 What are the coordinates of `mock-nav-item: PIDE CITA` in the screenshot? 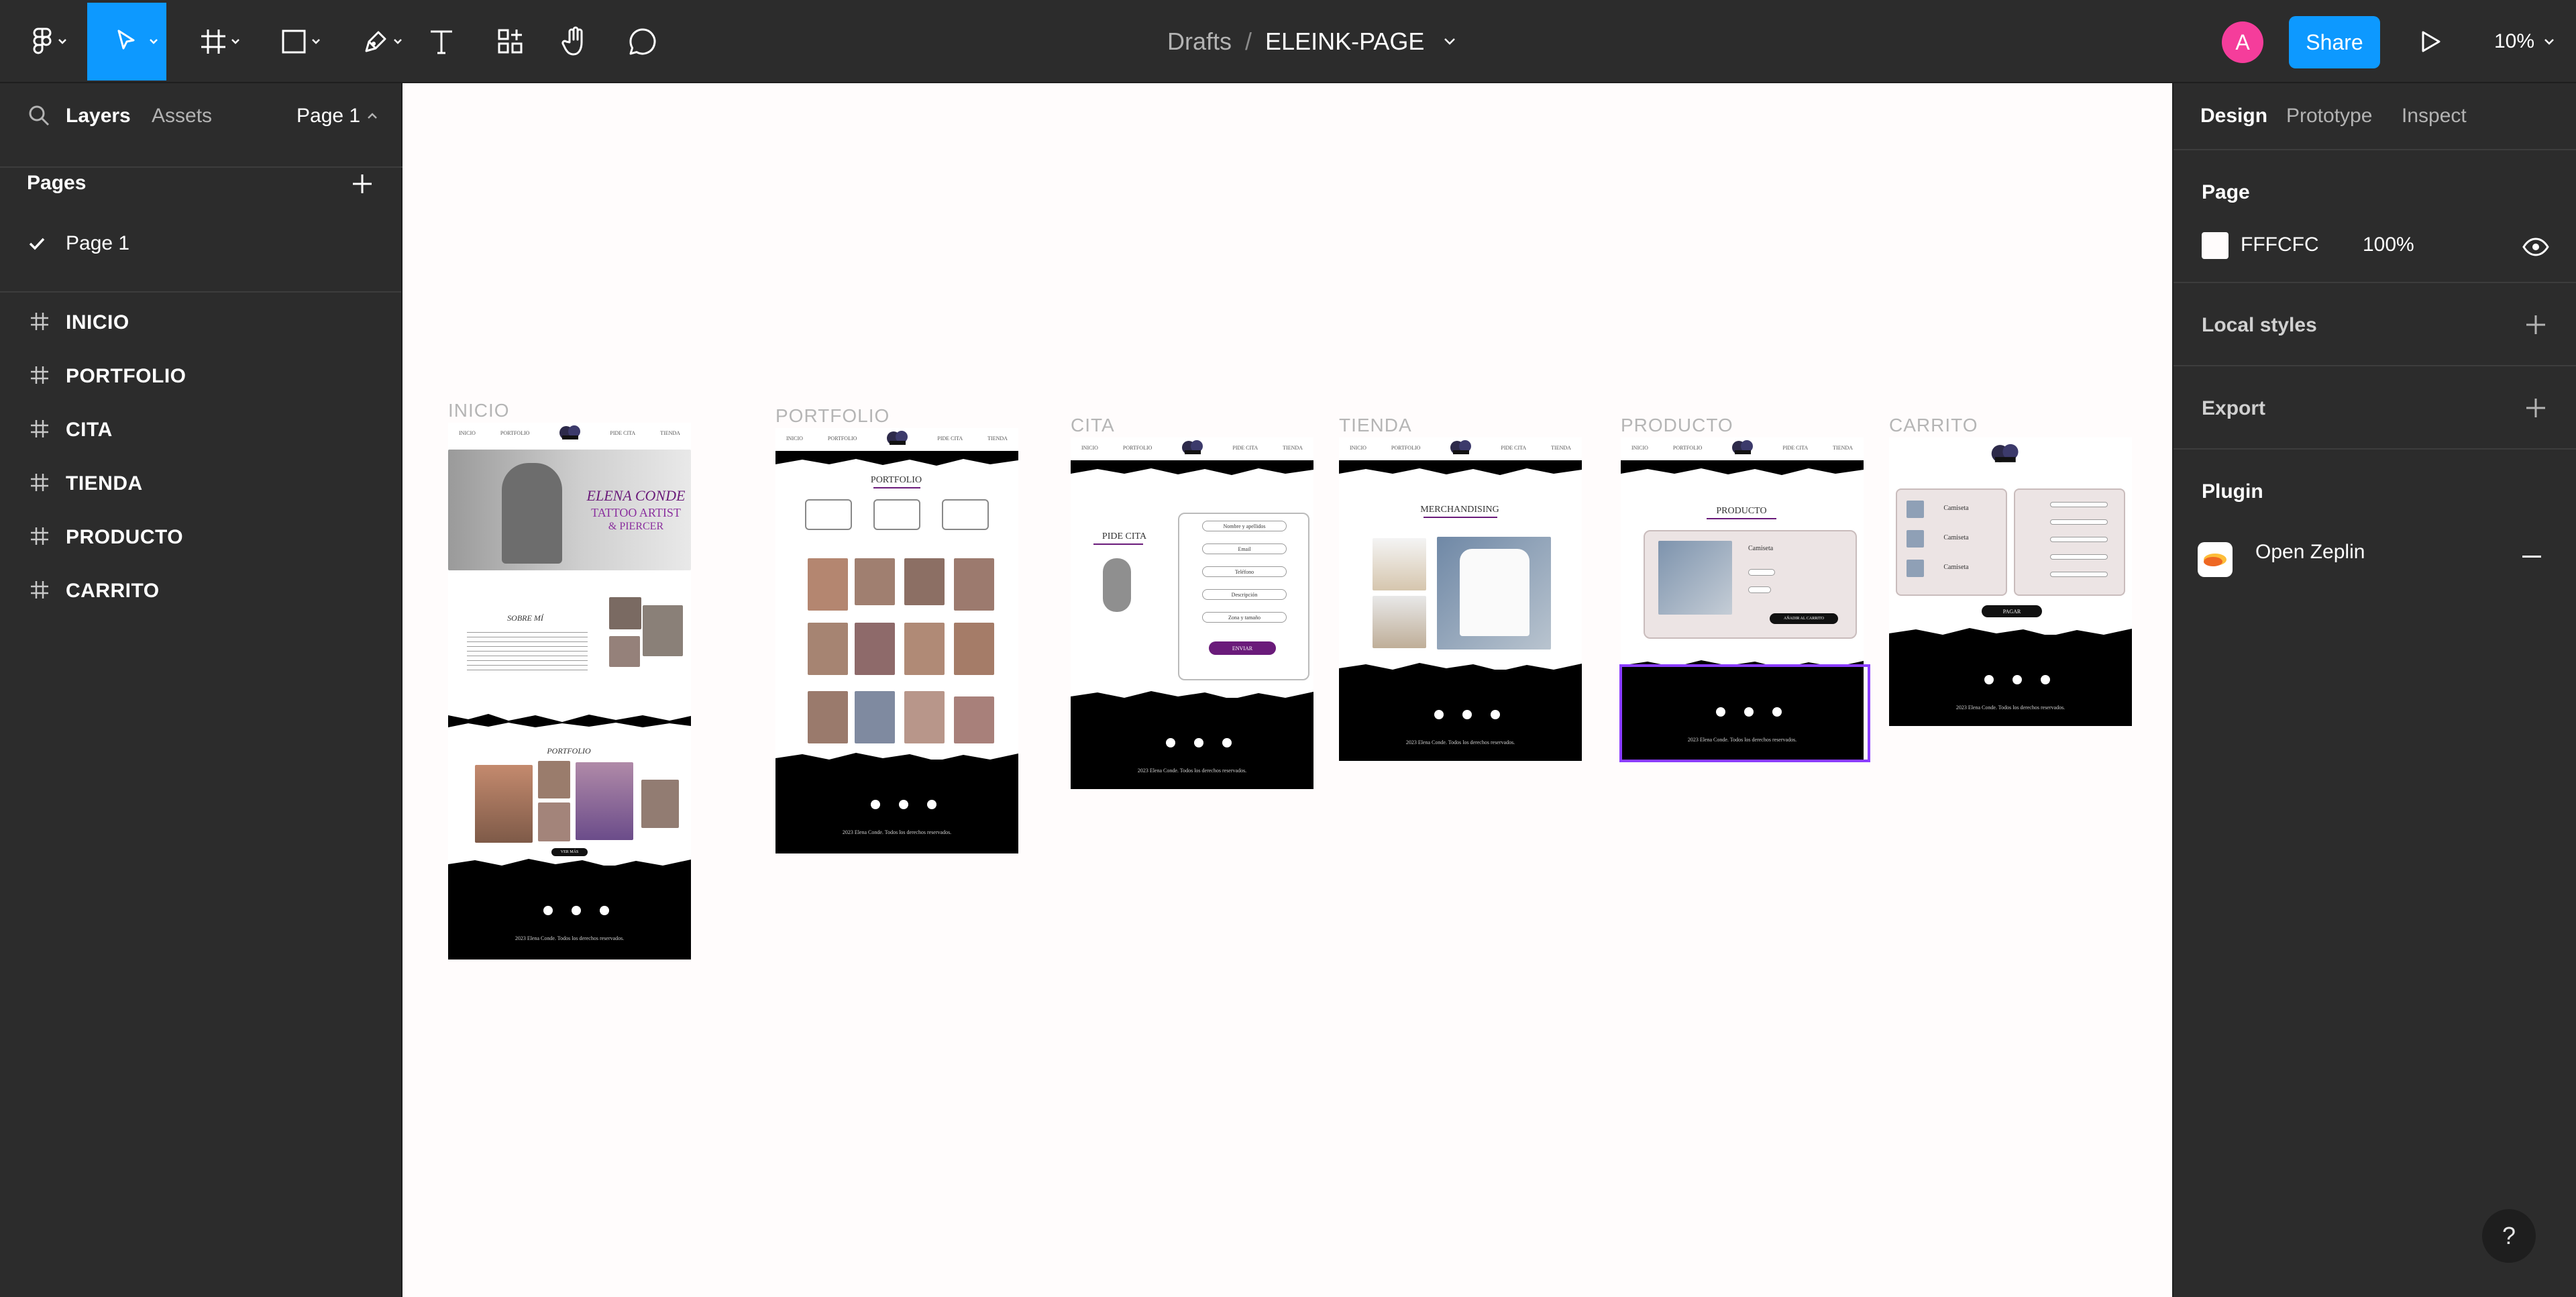 It's located at (623, 433).